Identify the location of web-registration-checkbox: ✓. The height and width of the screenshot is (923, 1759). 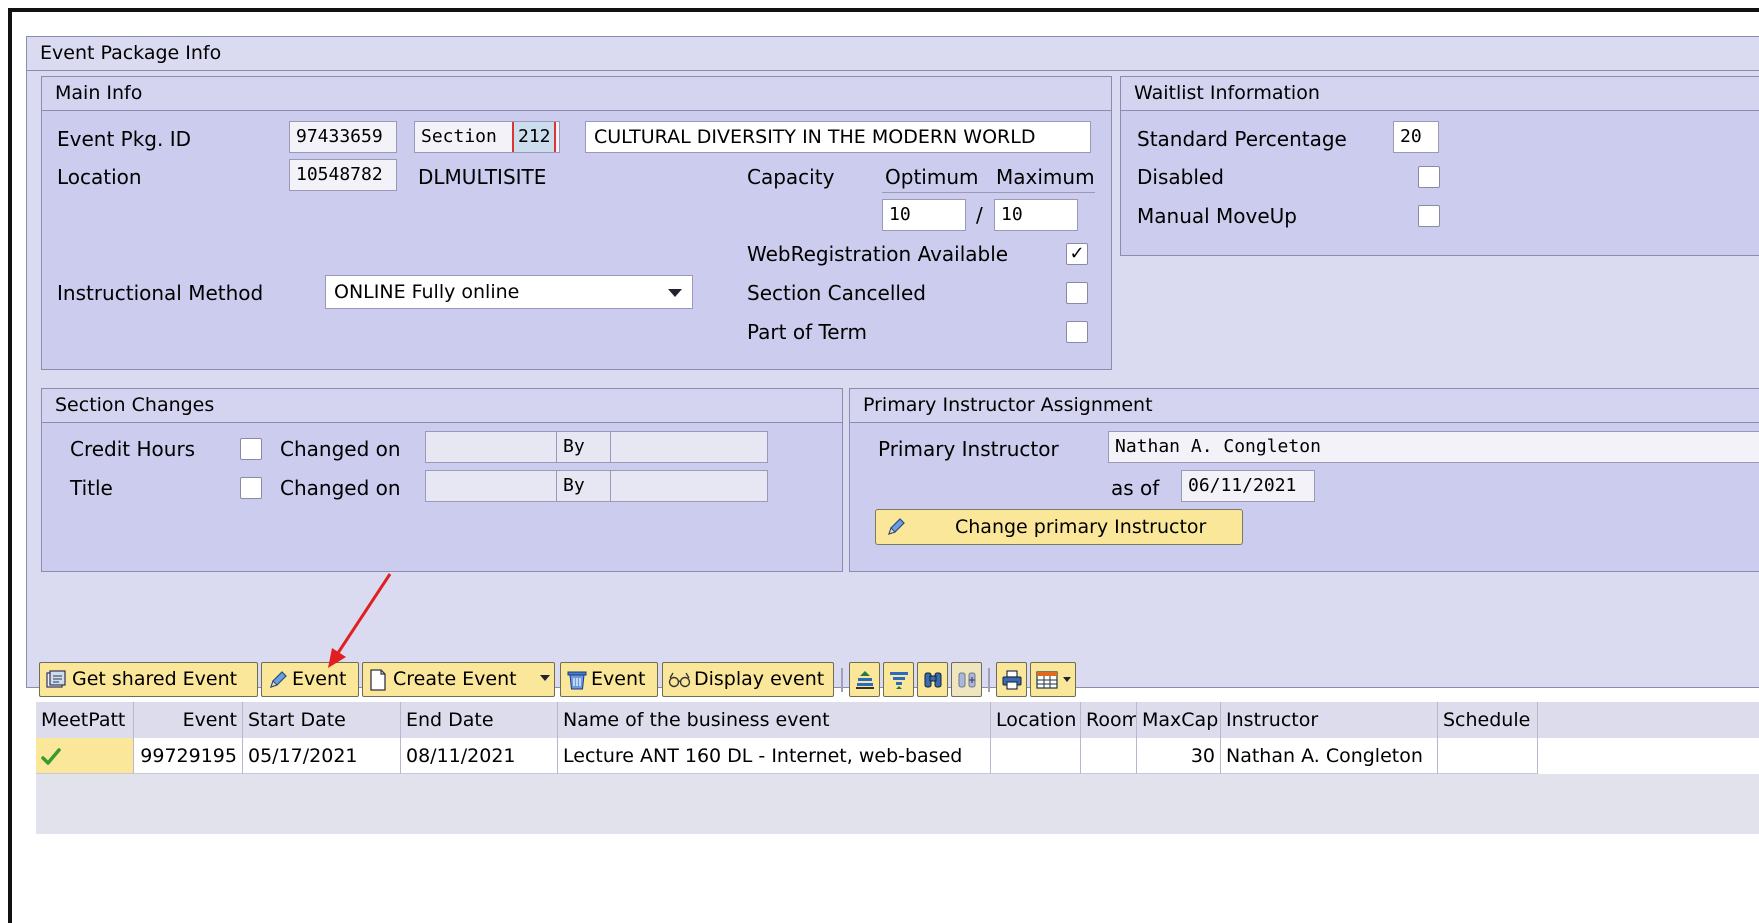
(1077, 254).